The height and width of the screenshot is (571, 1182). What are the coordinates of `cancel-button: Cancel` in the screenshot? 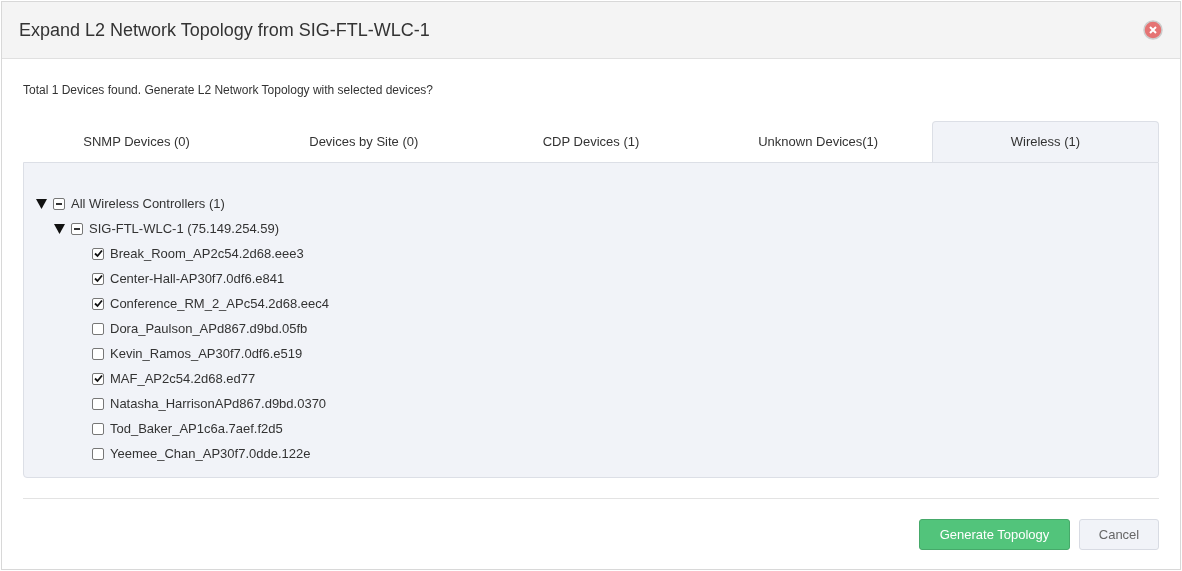 It's located at (1119, 534).